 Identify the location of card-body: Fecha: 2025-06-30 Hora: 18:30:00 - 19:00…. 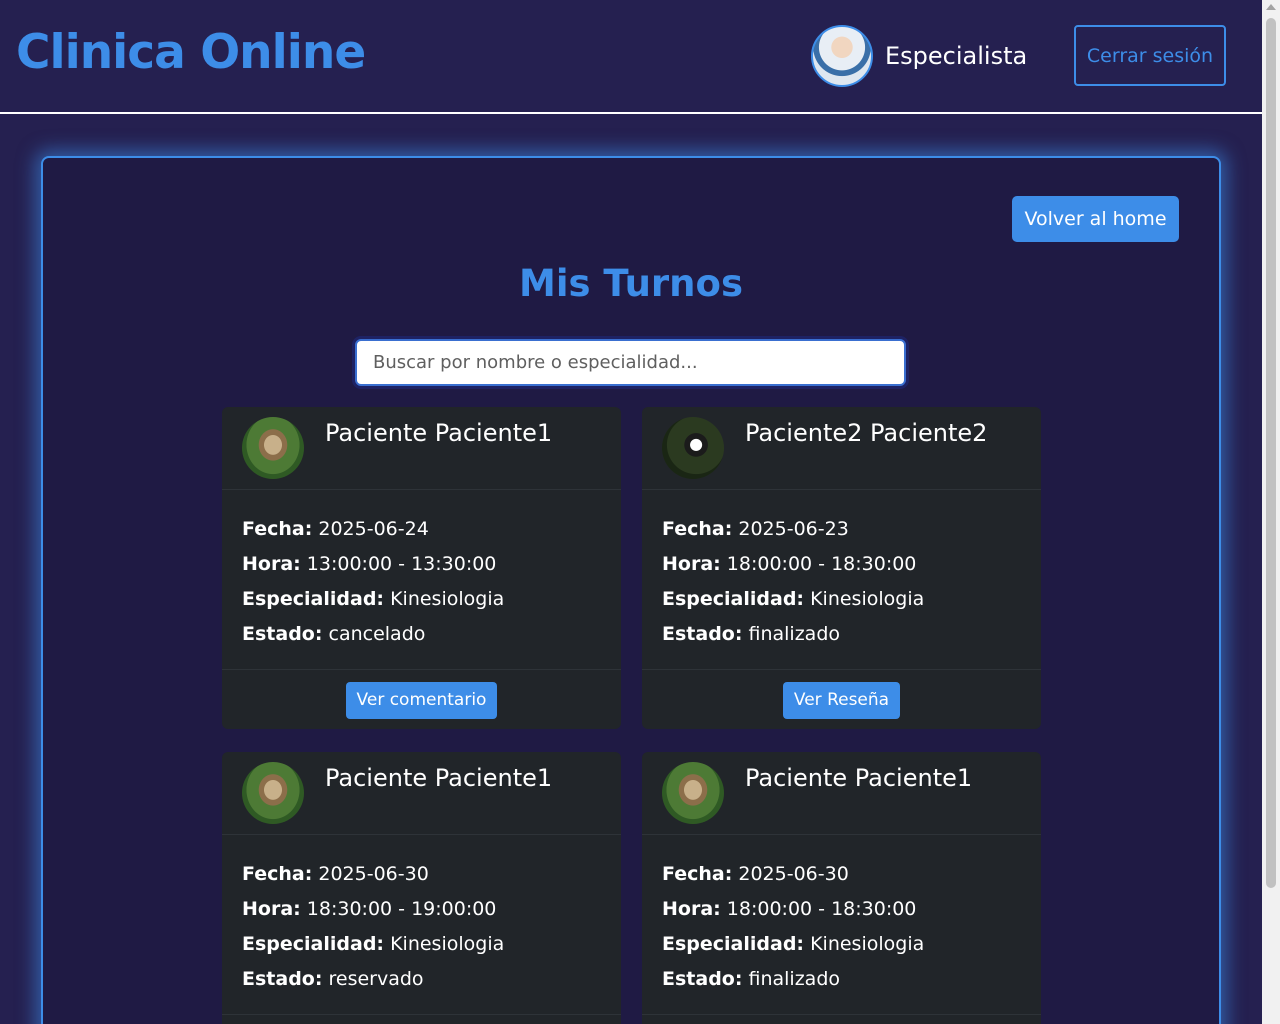
(421, 925).